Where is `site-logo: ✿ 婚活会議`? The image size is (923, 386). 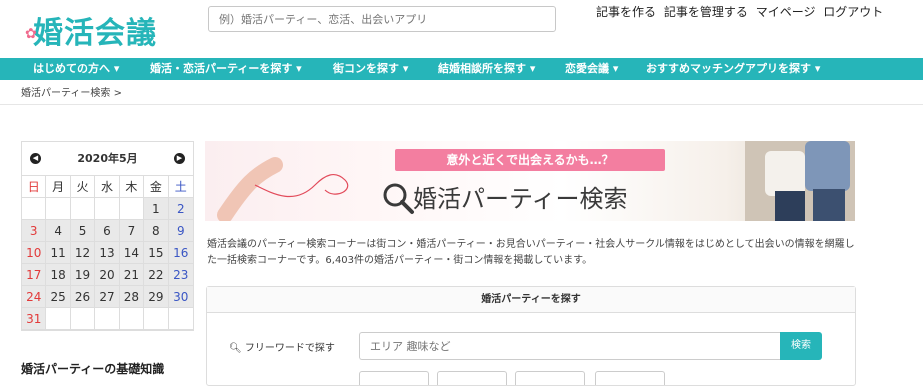 site-logo: ✿ 婚活会議 is located at coordinates (91, 30).